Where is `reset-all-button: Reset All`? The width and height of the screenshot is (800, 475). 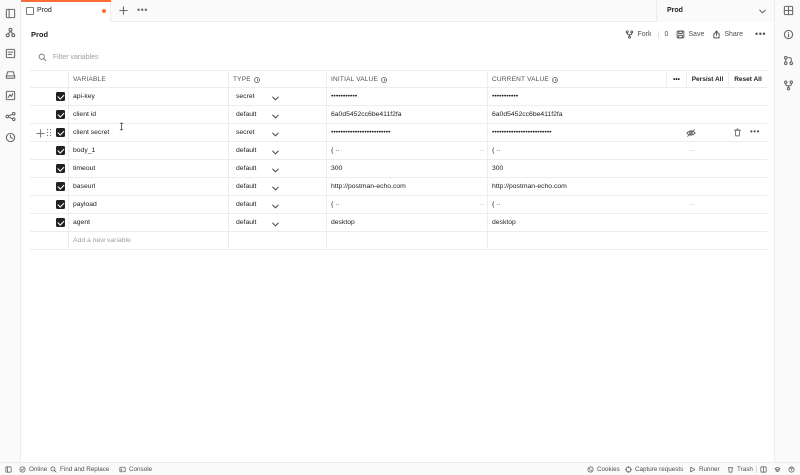
reset-all-button: Reset All is located at coordinates (747, 79).